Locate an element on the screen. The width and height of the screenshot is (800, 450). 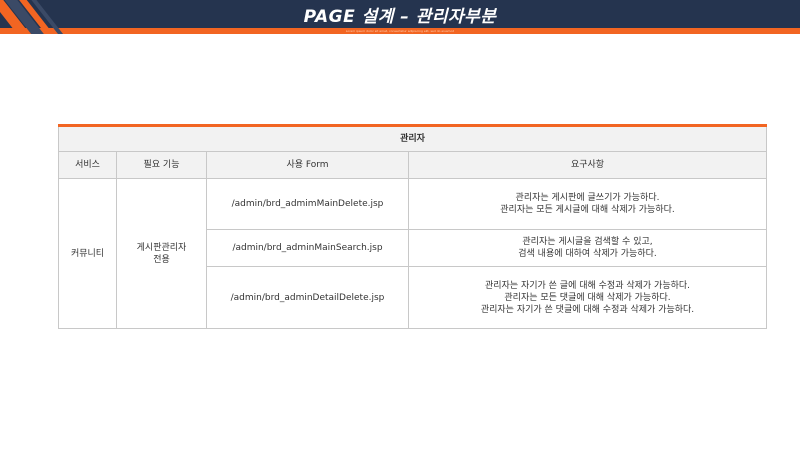
table-title: 관리자 is located at coordinates (412, 138).